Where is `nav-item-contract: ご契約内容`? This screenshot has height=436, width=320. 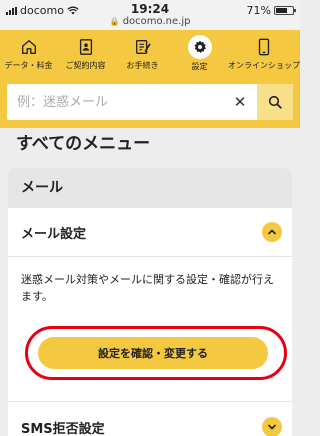 nav-item-contract: ご契約内容 is located at coordinates (85, 54).